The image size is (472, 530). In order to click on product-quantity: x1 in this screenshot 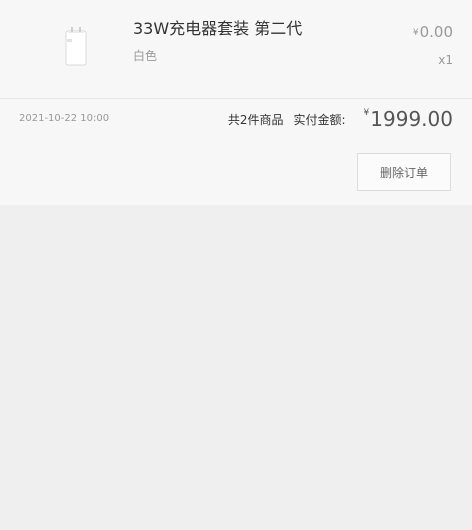, I will do `click(445, 60)`.